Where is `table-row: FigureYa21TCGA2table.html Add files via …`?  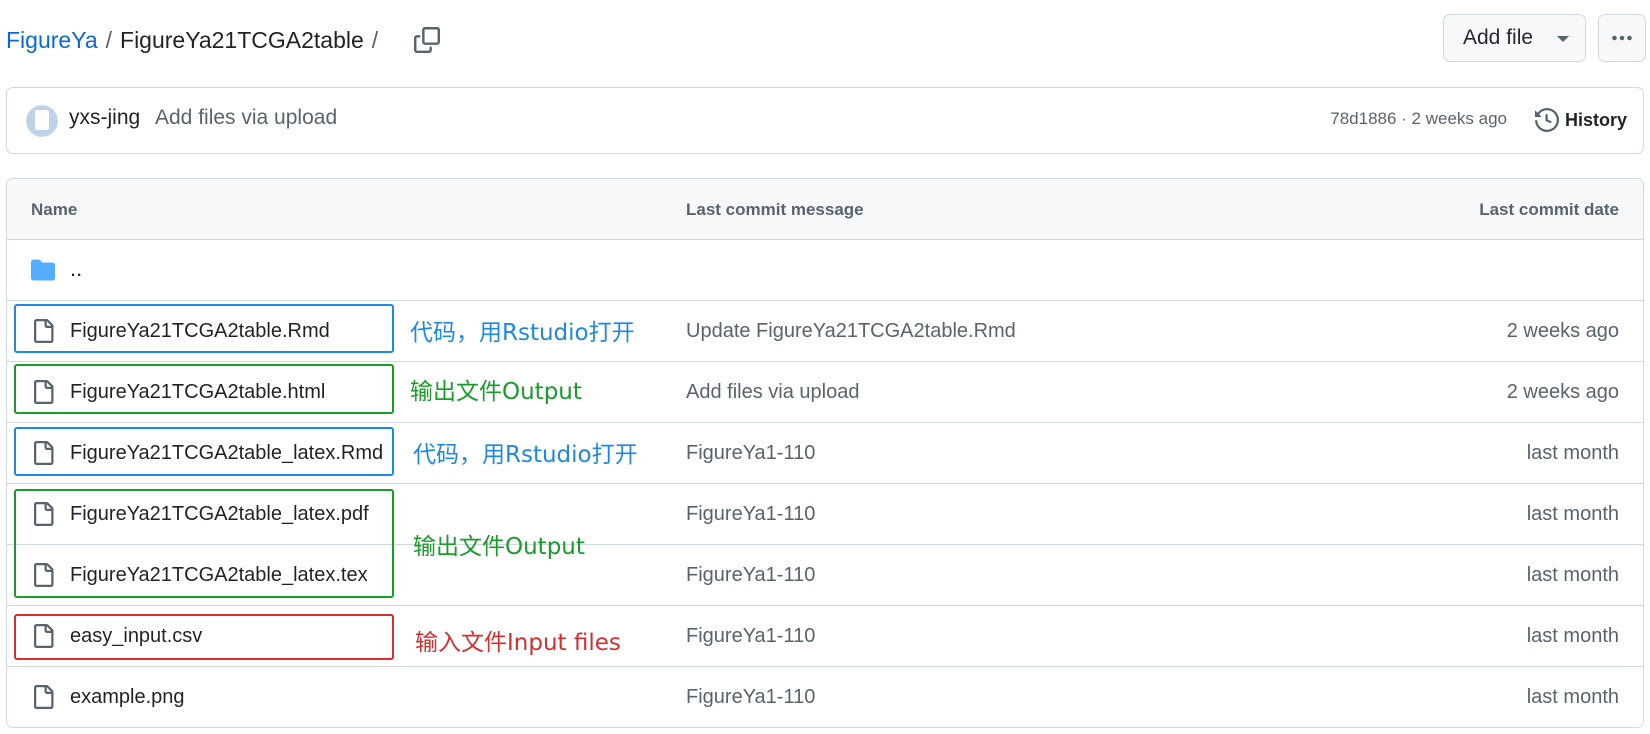
table-row: FigureYa21TCGA2table.html Add files via … is located at coordinates (825, 392).